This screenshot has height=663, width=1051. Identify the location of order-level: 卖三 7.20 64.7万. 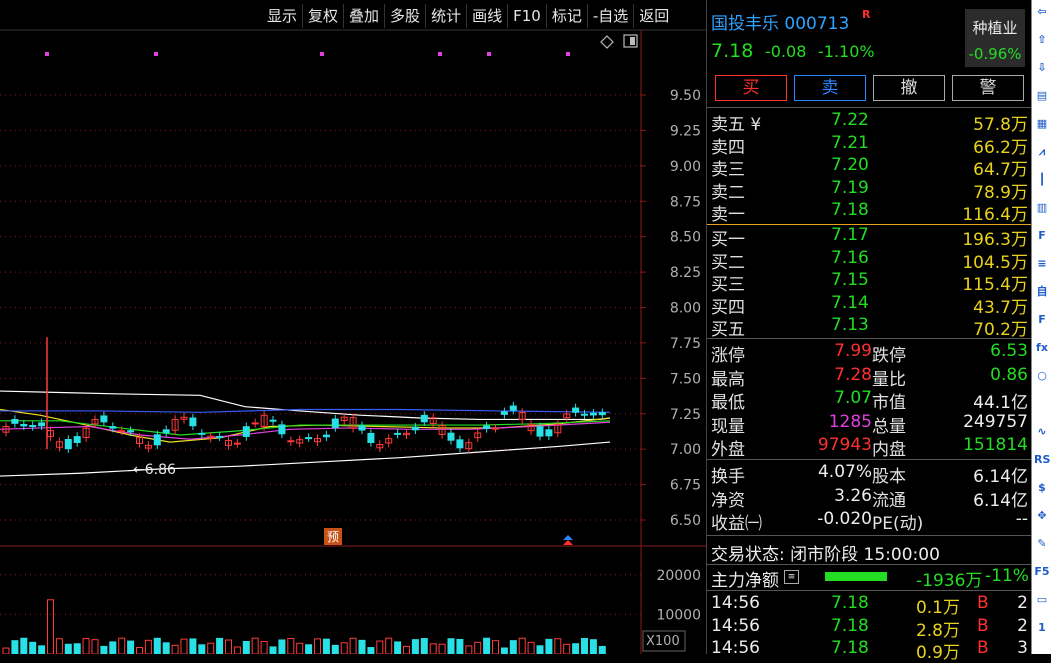
(869, 167).